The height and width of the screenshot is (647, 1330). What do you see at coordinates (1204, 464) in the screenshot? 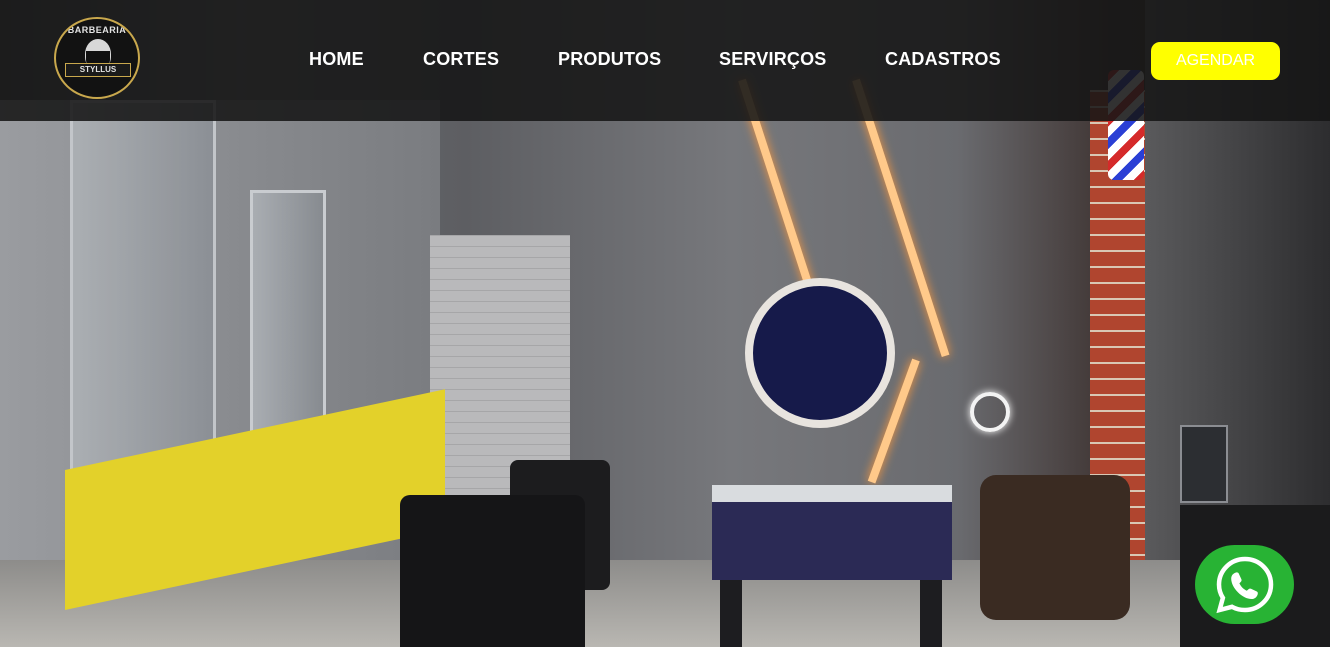
I see `laptop` at bounding box center [1204, 464].